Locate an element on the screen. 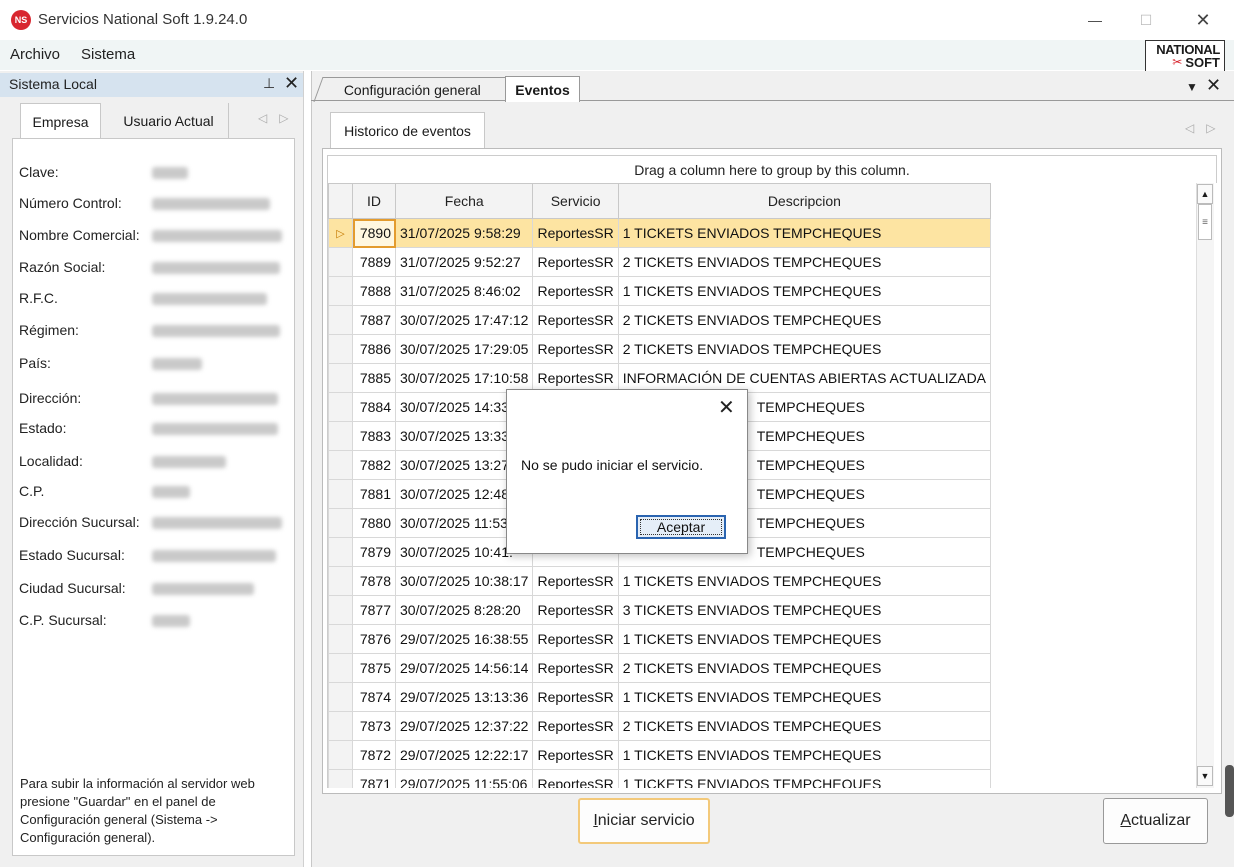  scroll-down-icon: ▼ is located at coordinates (1205, 776).